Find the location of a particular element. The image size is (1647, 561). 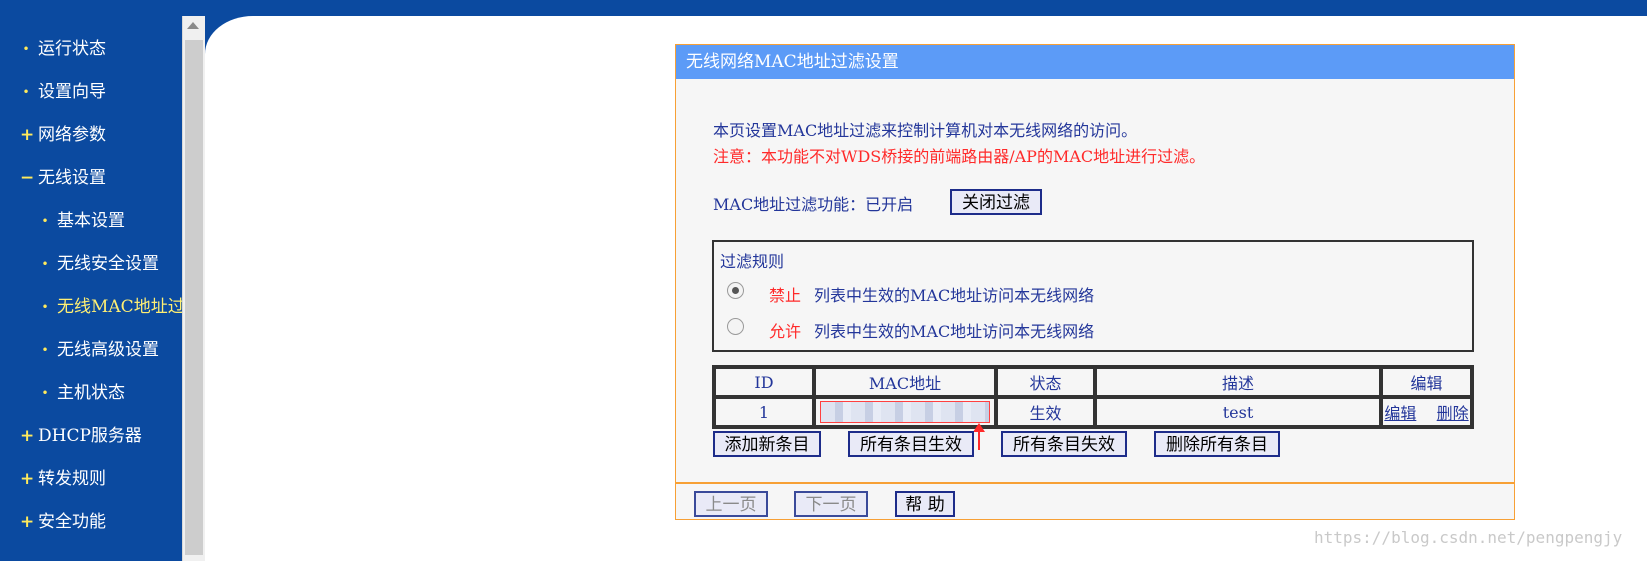

sidebar-item-wireless: − 无线设置 is located at coordinates (63, 178).